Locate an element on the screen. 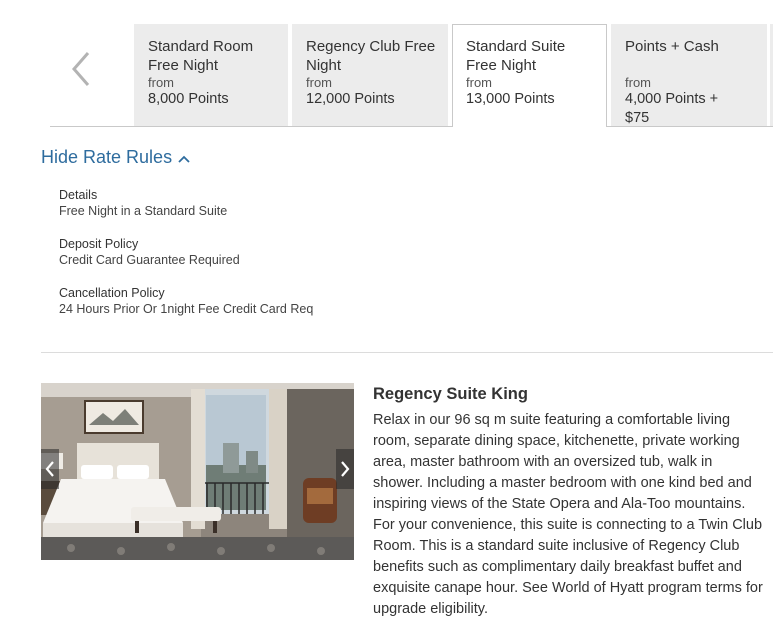  tab-title: Standard Suite Free Night is located at coordinates (516, 56).